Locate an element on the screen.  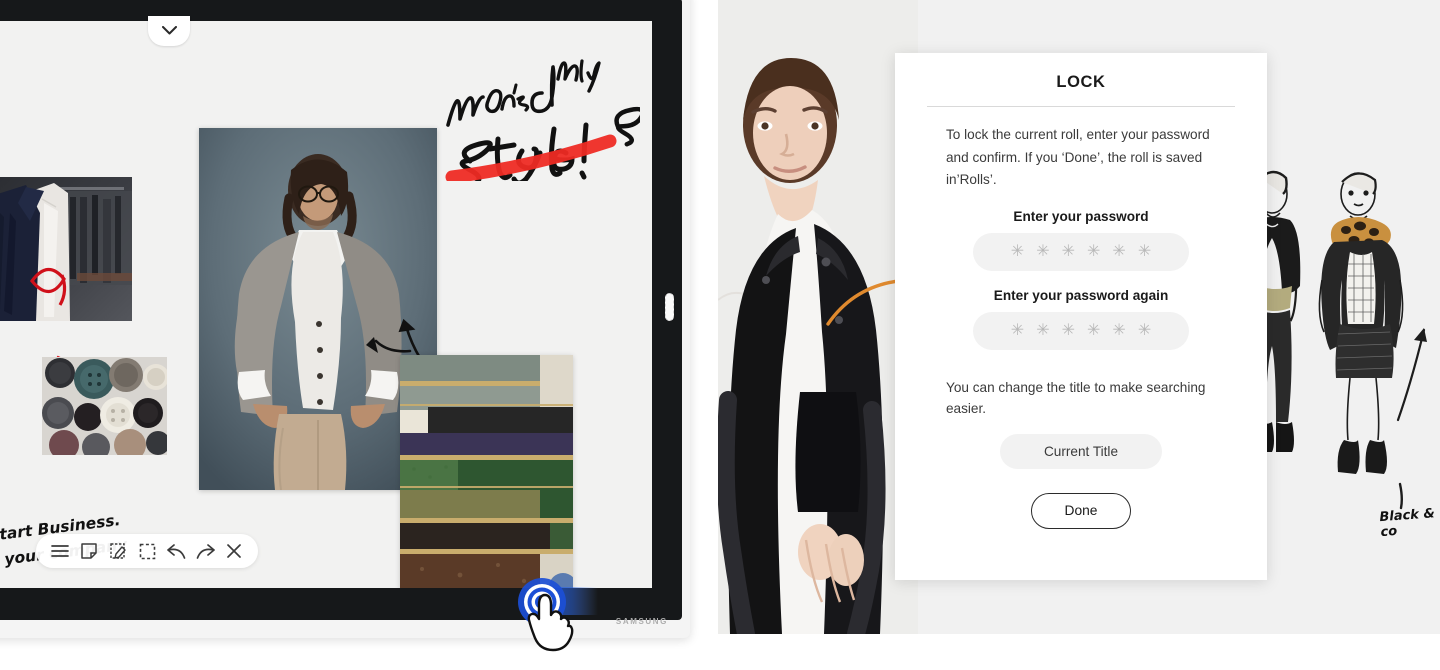
password-confirm-input: ✳ ✳ ✳ ✳ ✳ ✳ is located at coordinates (1081, 330).